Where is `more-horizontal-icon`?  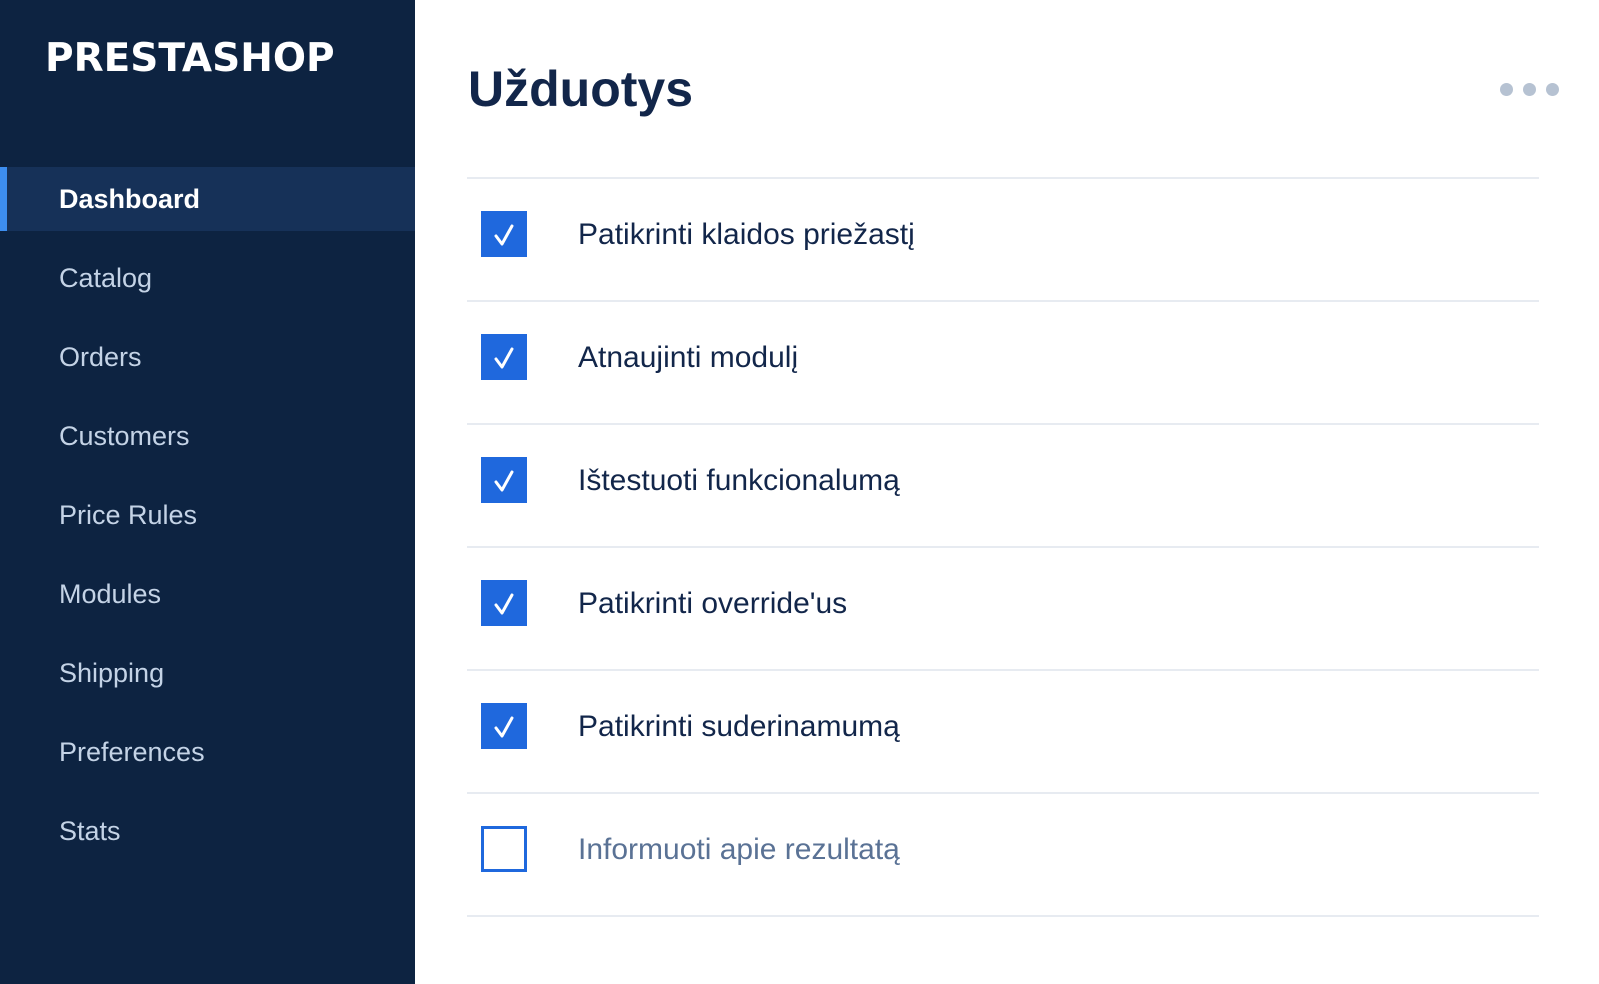
more-horizontal-icon is located at coordinates (1529, 89).